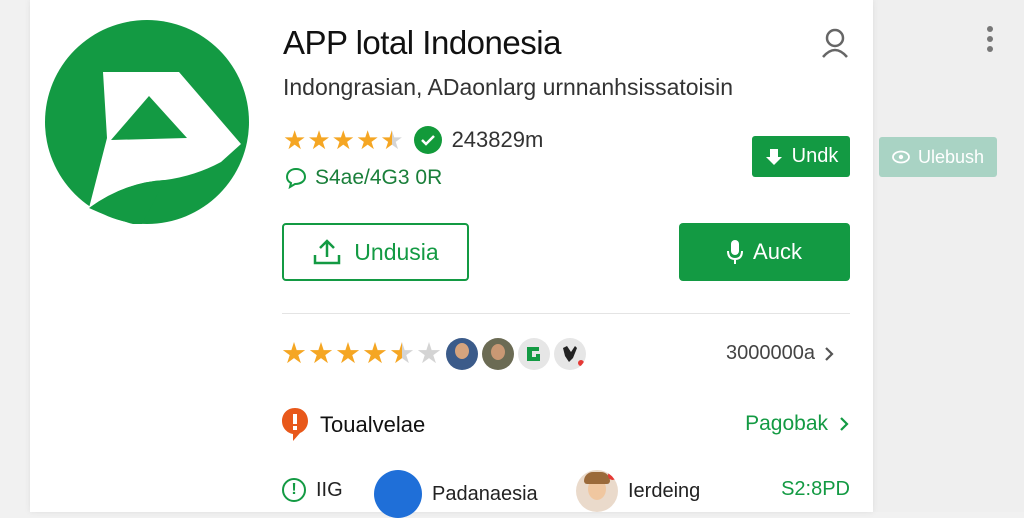  What do you see at coordinates (735, 252) in the screenshot?
I see `microphone-icon` at bounding box center [735, 252].